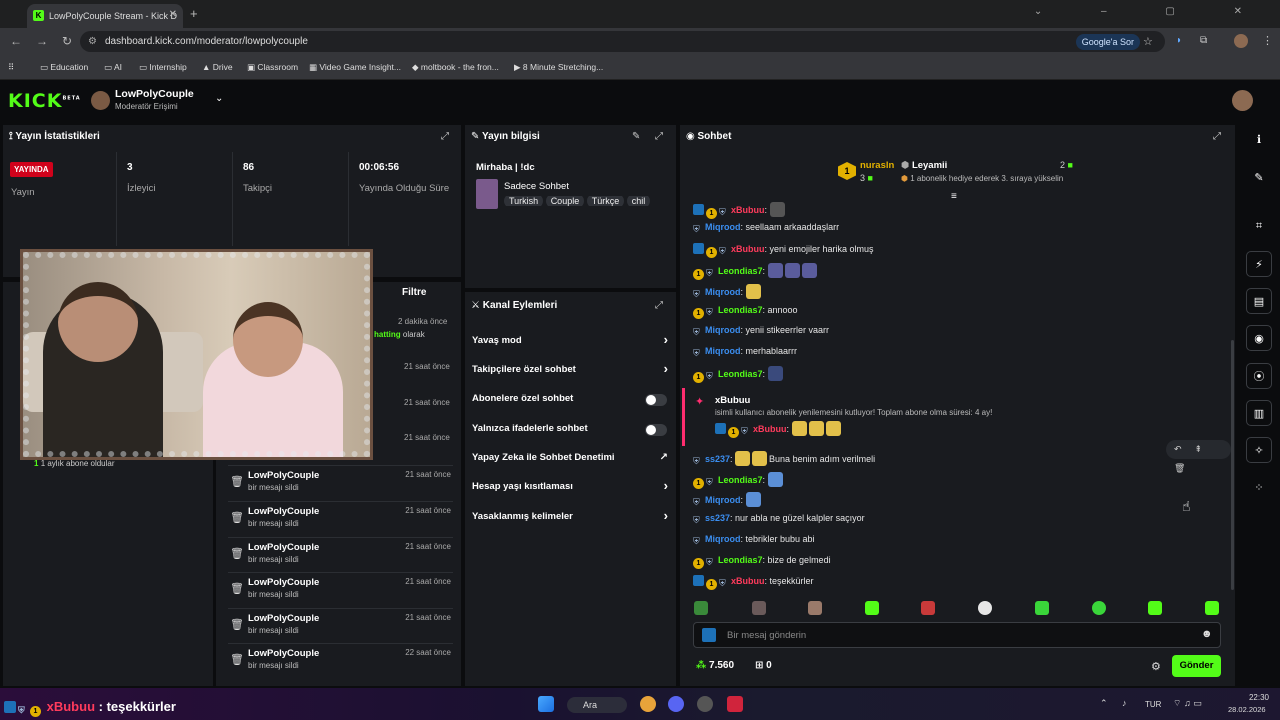  What do you see at coordinates (732, 400) in the screenshot?
I see `sub-user: xBubuu` at bounding box center [732, 400].